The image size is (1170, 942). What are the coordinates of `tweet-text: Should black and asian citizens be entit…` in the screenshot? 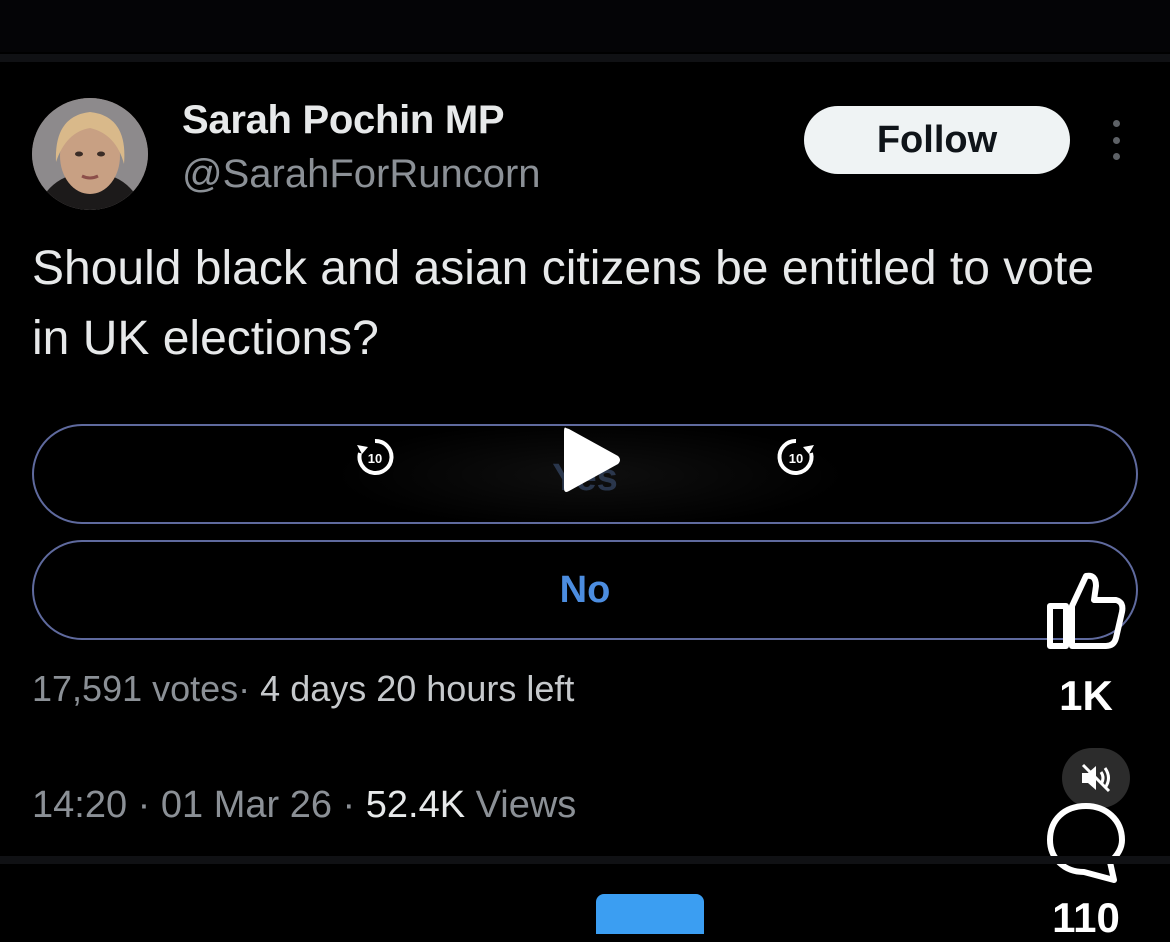 It's located at (563, 303).